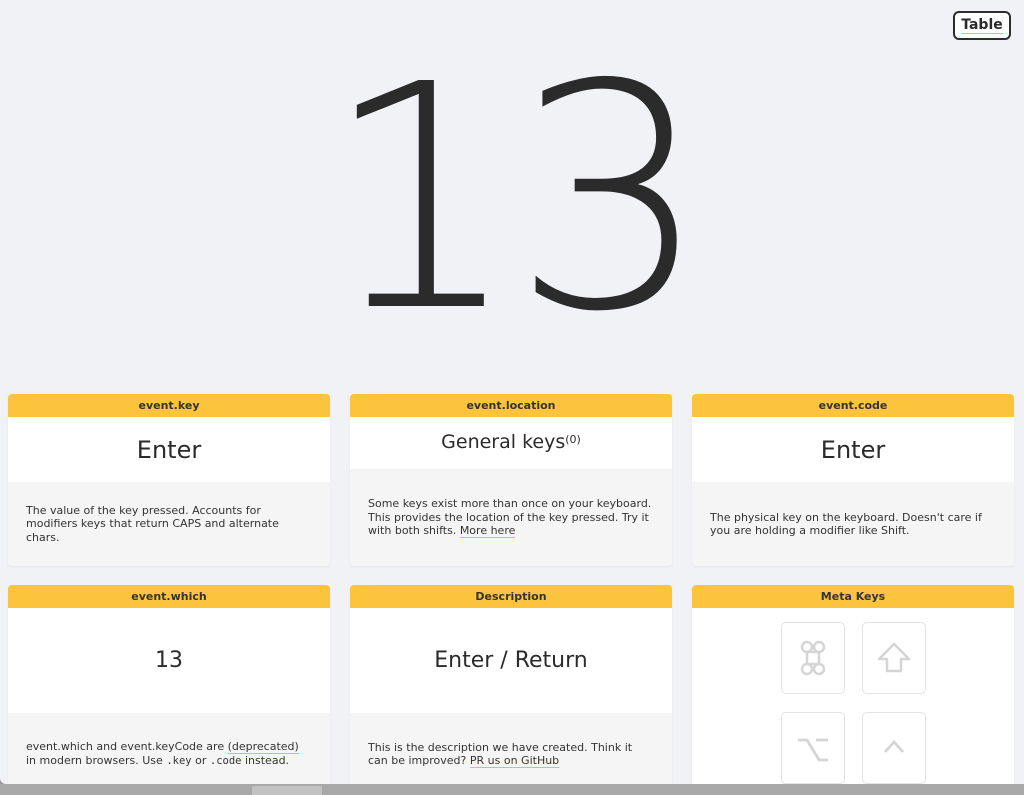 This screenshot has height=795, width=1024. Describe the element at coordinates (511, 660) in the screenshot. I see `card-value: Enter / Return` at that location.